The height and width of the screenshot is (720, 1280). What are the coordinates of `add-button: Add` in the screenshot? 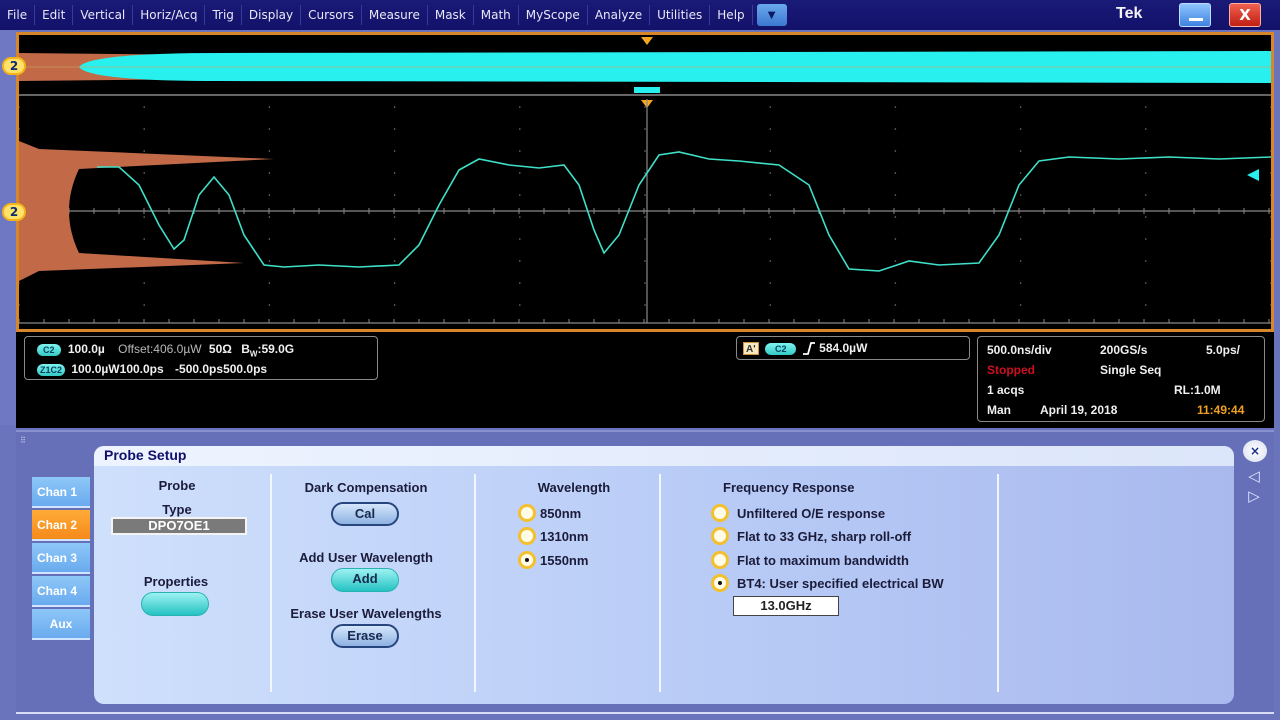 It's located at (365, 580).